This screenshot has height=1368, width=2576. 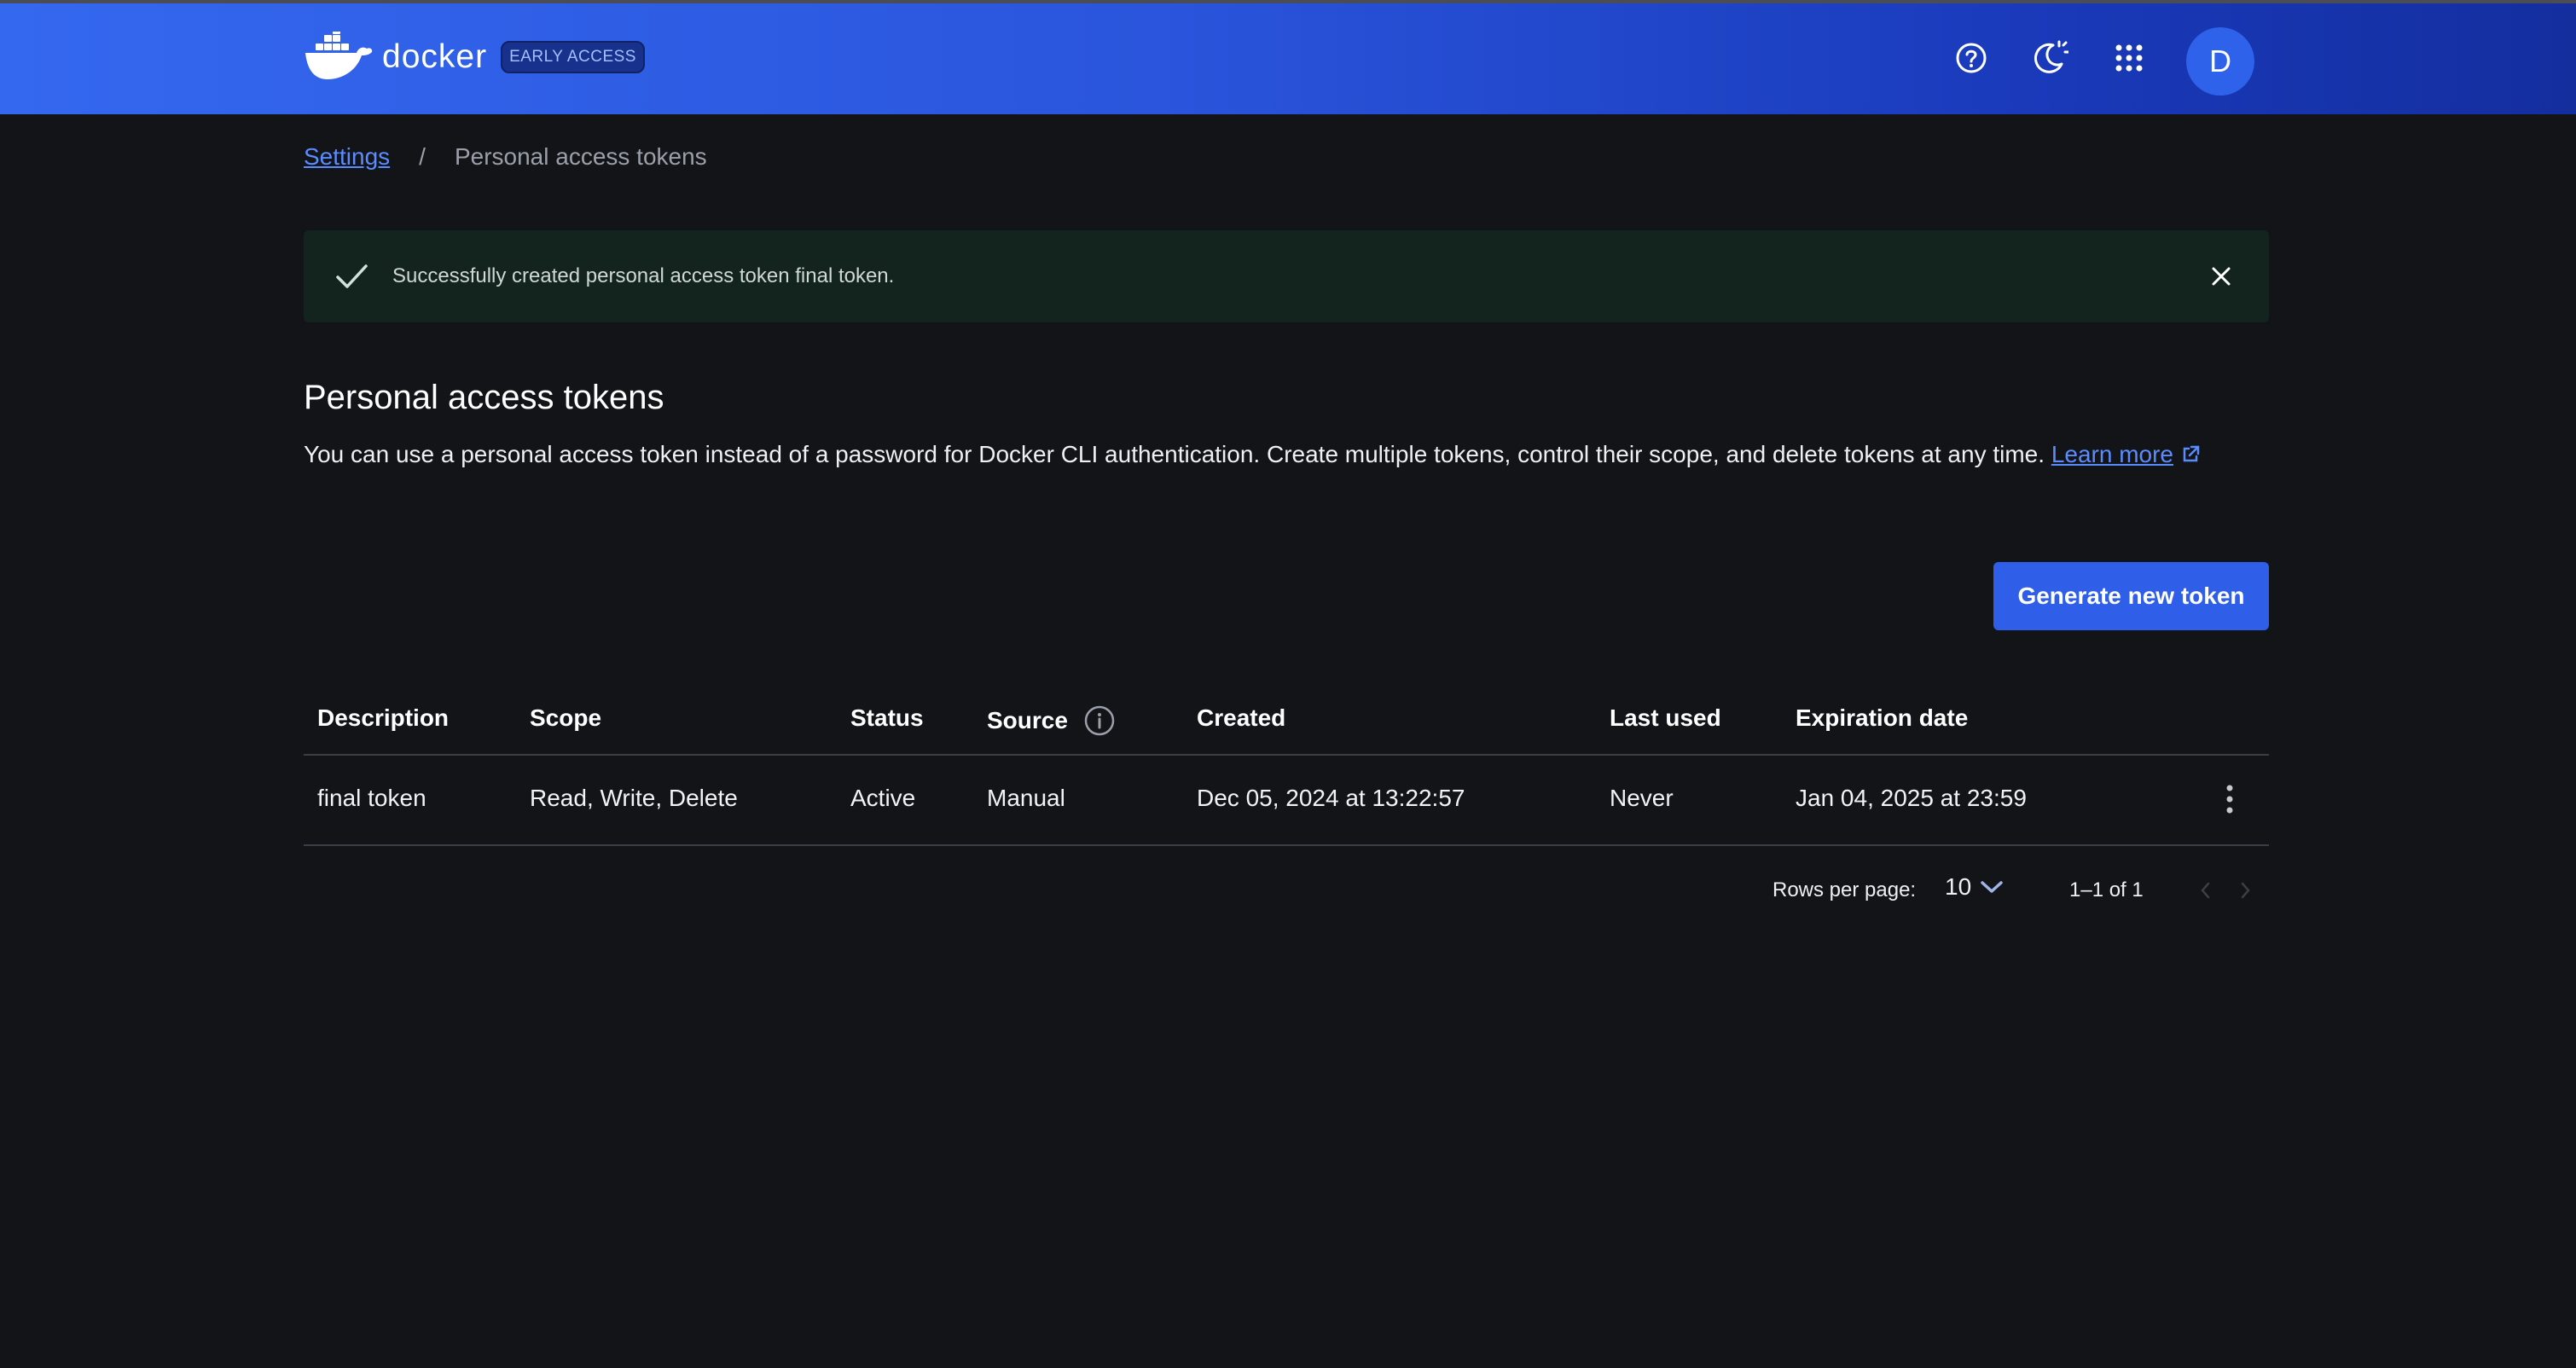 What do you see at coordinates (352, 276) in the screenshot?
I see `checkmark-icon` at bounding box center [352, 276].